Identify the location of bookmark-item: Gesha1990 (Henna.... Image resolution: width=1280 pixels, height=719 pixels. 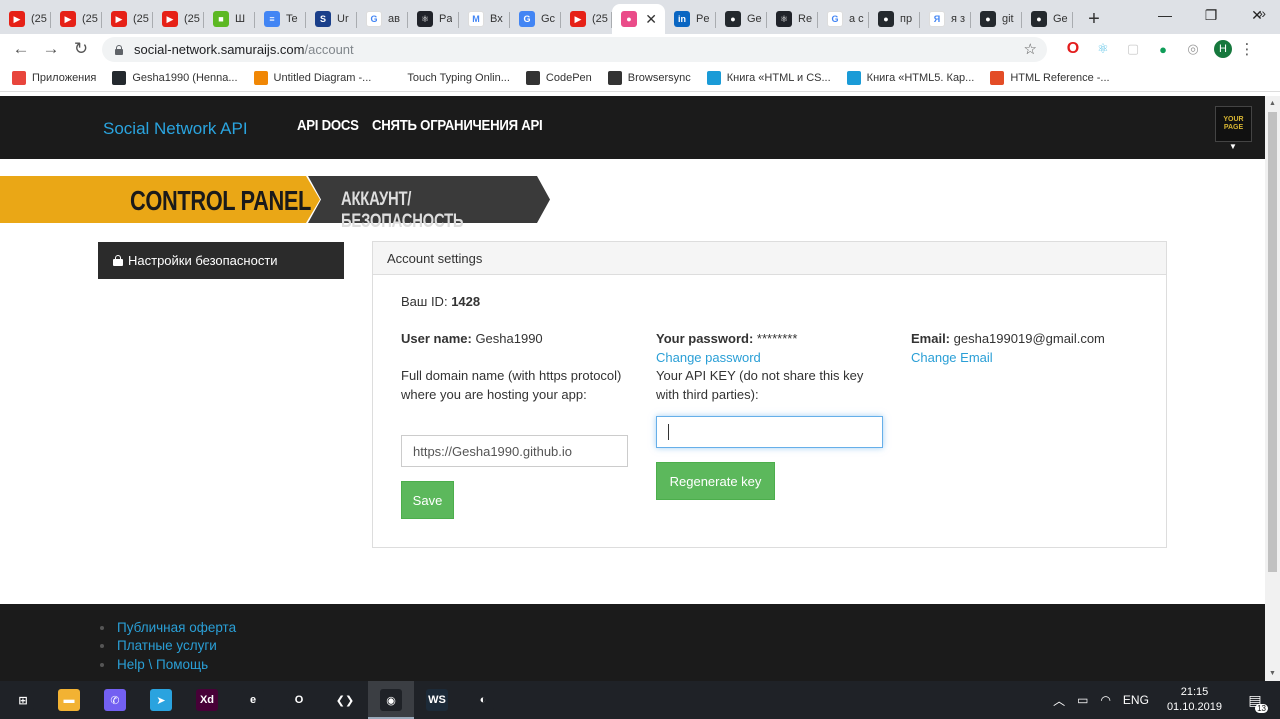
(175, 77).